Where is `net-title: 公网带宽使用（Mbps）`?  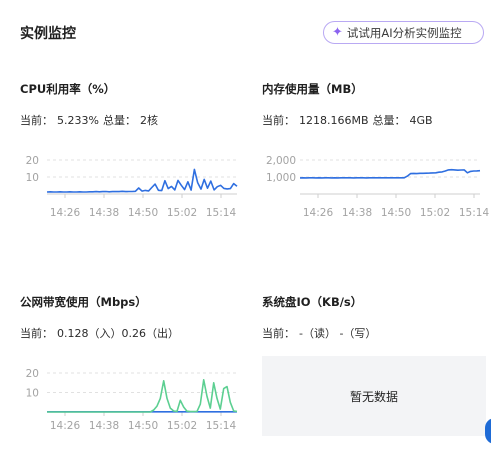 net-title: 公网带宽使用（Mbps） is located at coordinates (83, 302).